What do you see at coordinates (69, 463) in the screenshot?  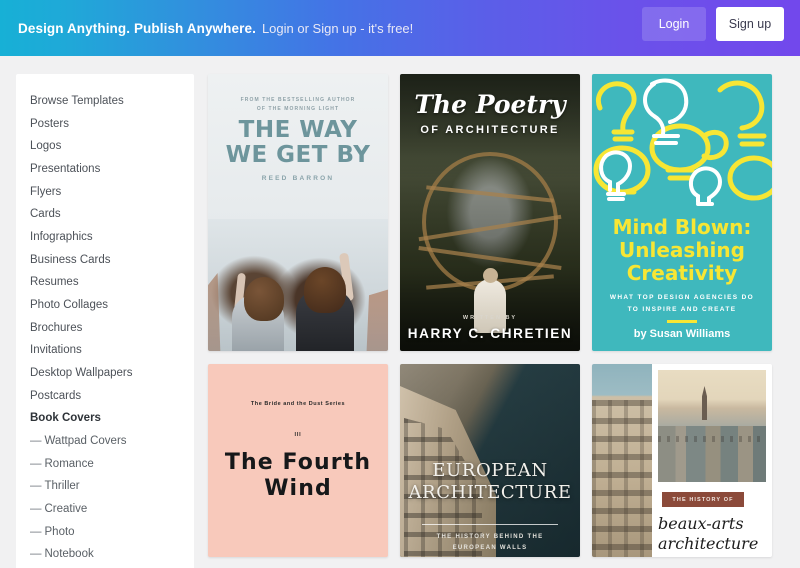 I see `sidebar-item-label: Romance` at bounding box center [69, 463].